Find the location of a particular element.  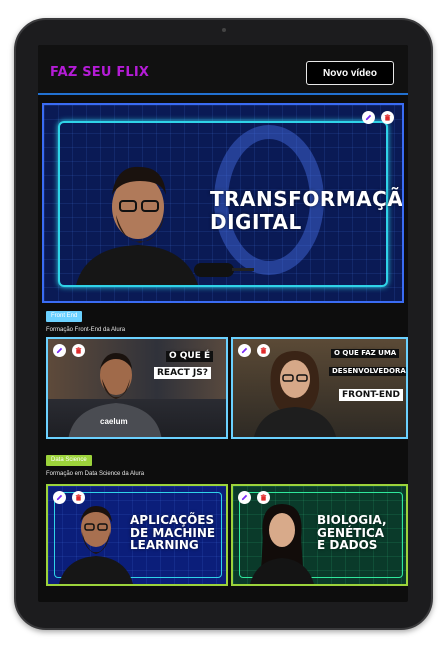

caption-box: O QUE FAZ UMA is located at coordinates (365, 354).